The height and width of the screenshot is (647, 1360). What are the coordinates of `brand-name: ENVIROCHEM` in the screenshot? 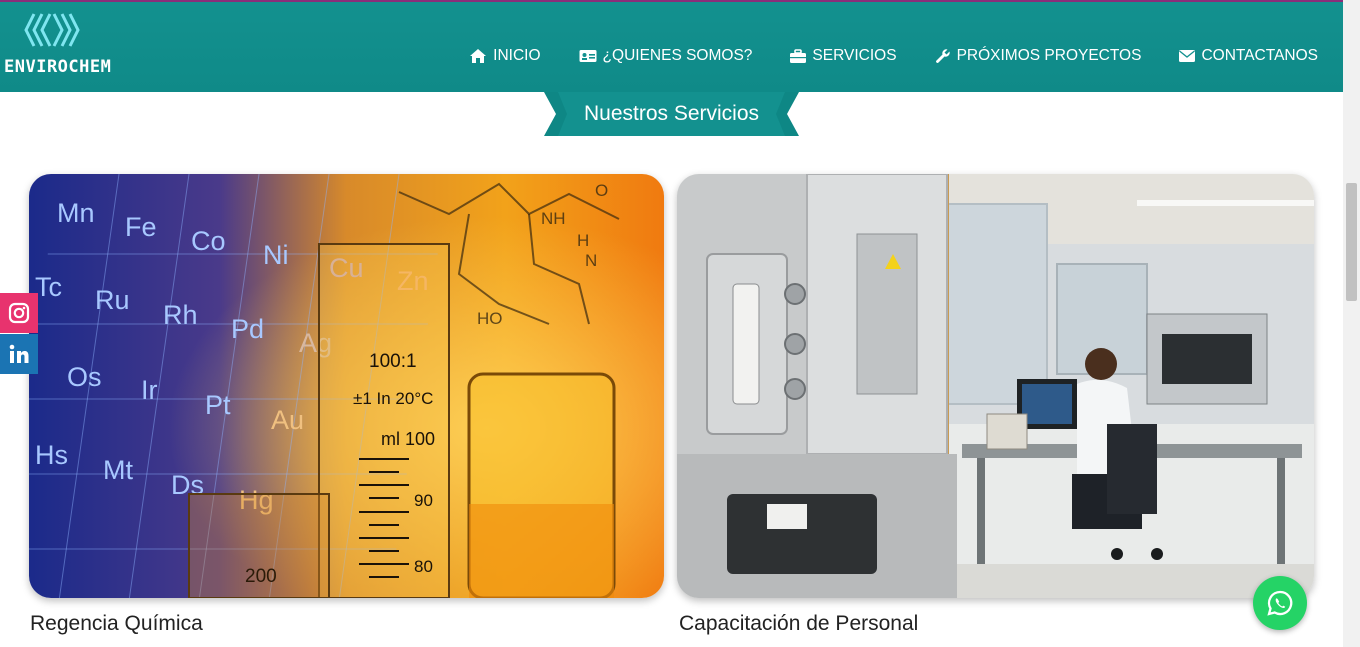 It's located at (58, 67).